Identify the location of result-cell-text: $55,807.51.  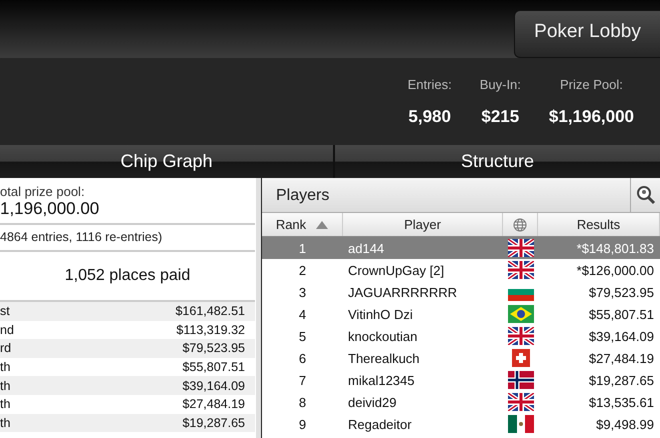
(621, 314).